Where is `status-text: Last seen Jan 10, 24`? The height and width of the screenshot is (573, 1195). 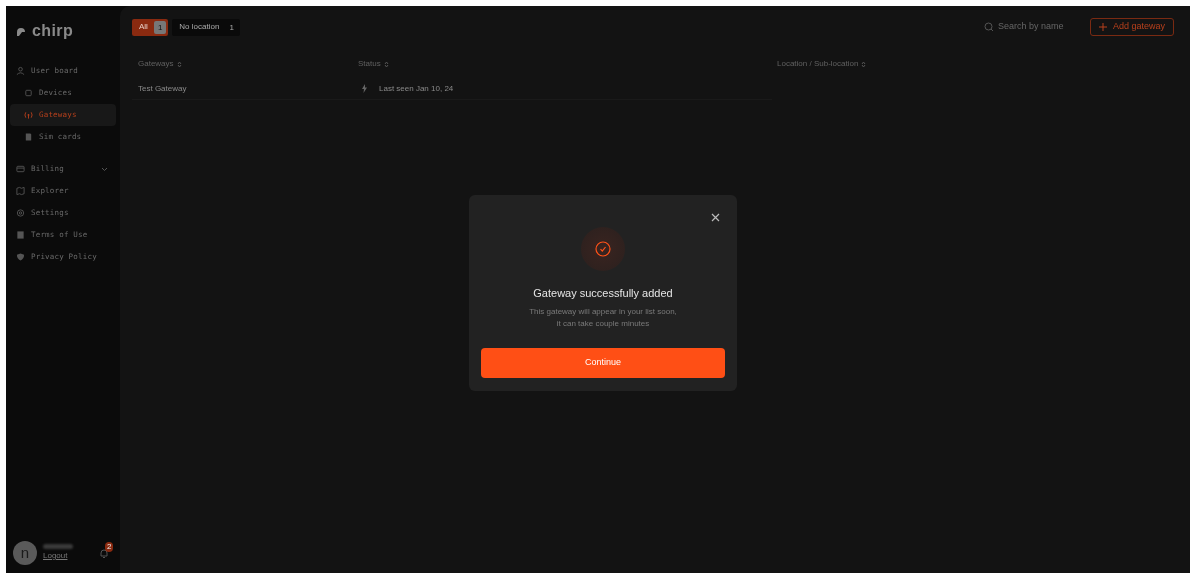
status-text: Last seen Jan 10, 24 is located at coordinates (416, 88).